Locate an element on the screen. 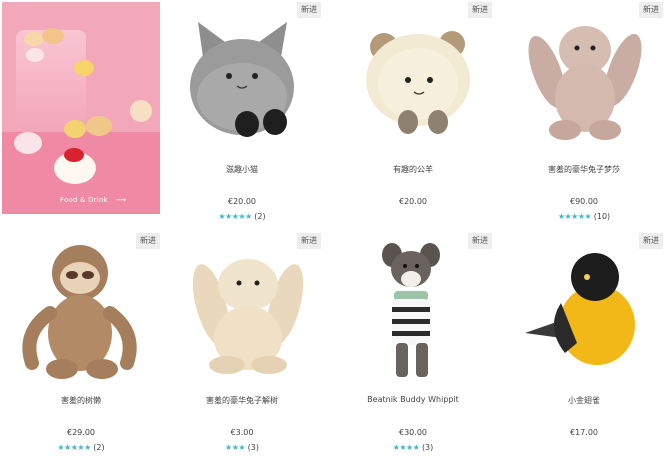 The image size is (665, 463). product-name: 滋趣小猫 is located at coordinates (242, 169).